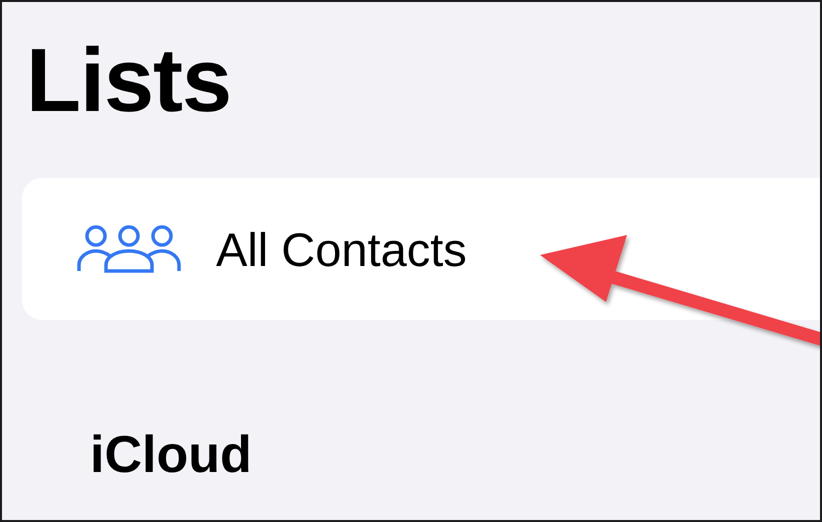  What do you see at coordinates (171, 455) in the screenshot?
I see `section-header: iCloud` at bounding box center [171, 455].